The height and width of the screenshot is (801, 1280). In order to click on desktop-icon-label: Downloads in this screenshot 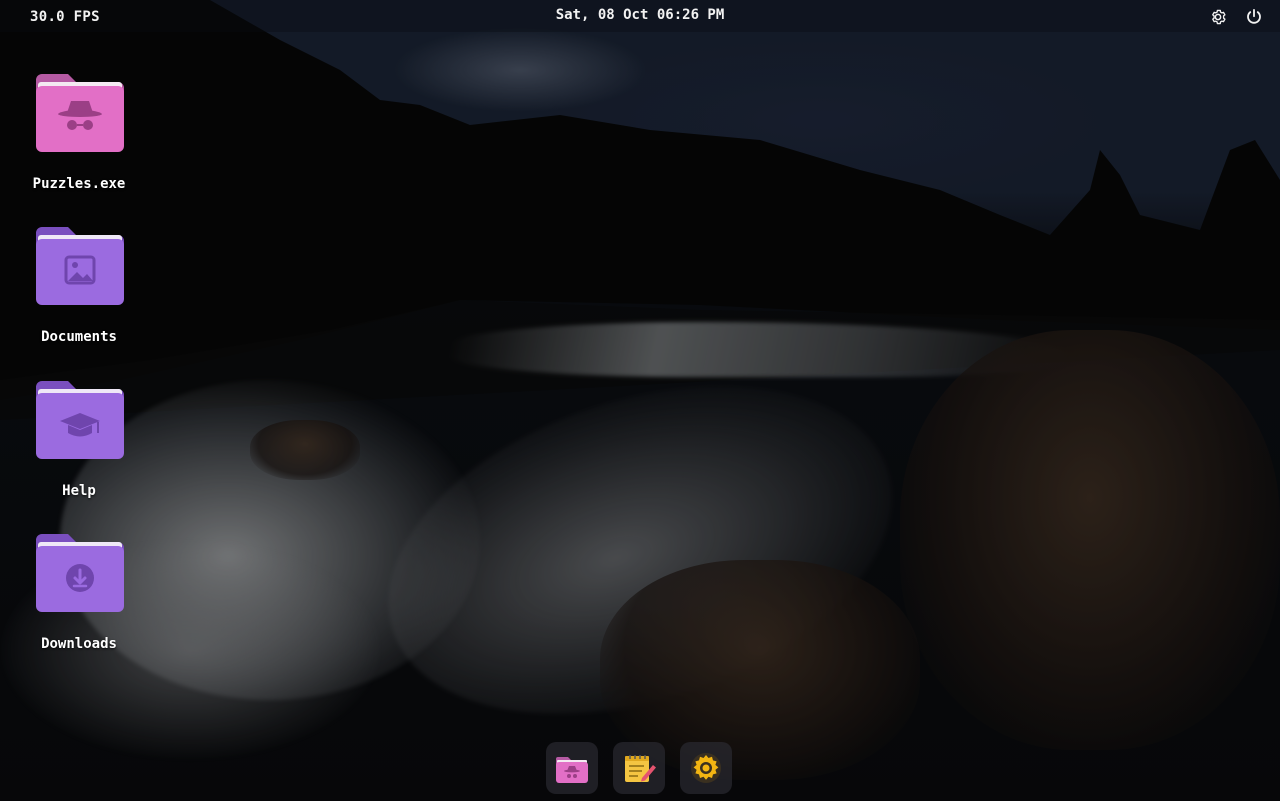, I will do `click(79, 644)`.